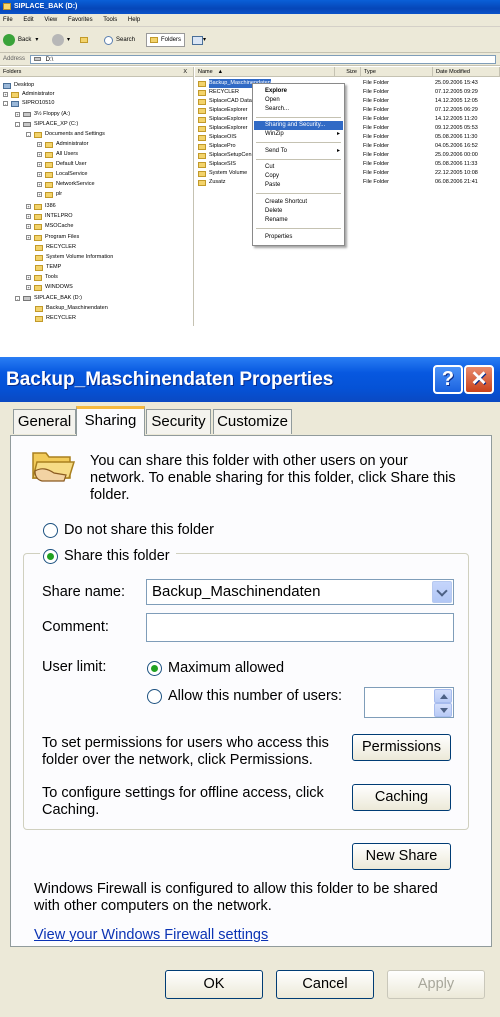  What do you see at coordinates (48, 267) in the screenshot?
I see `tree-item: TEMP` at bounding box center [48, 267].